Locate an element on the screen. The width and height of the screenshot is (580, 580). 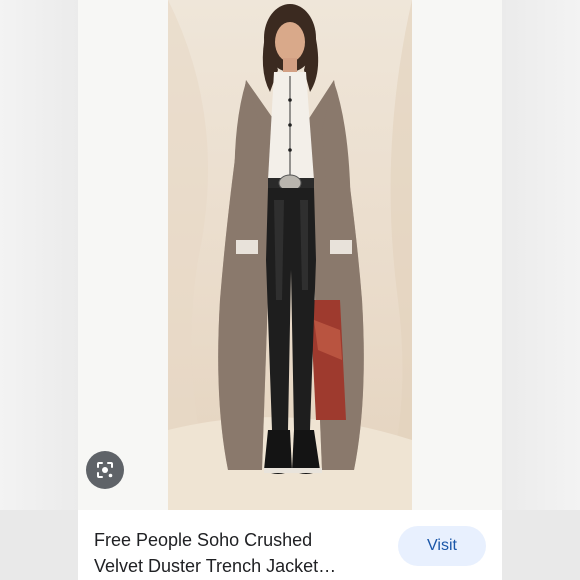
blurred-background-left is located at coordinates (39, 255).